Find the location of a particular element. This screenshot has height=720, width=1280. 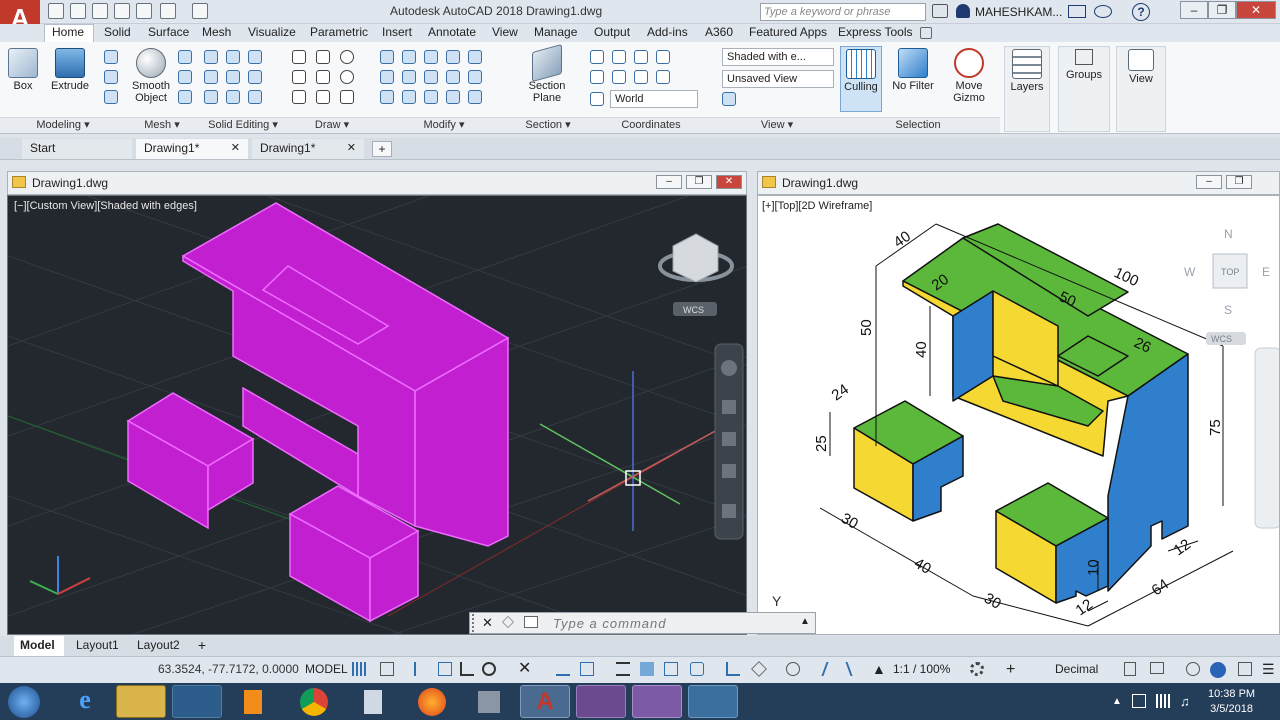

autocad-taskbar-icon: A is located at coordinates (545, 701).